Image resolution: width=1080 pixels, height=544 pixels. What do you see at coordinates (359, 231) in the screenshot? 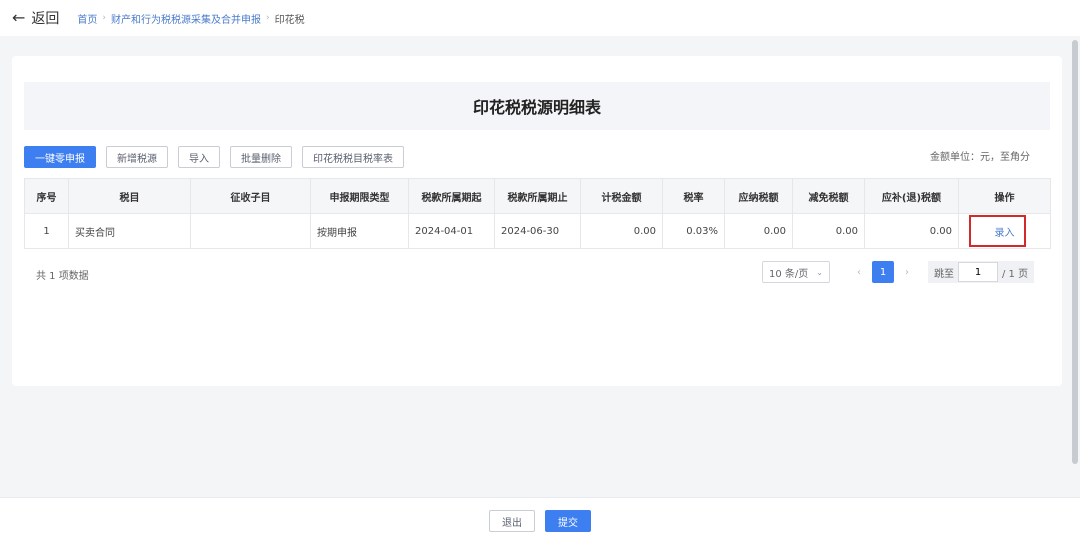
I see `cell-period-type: 按期申报` at bounding box center [359, 231].